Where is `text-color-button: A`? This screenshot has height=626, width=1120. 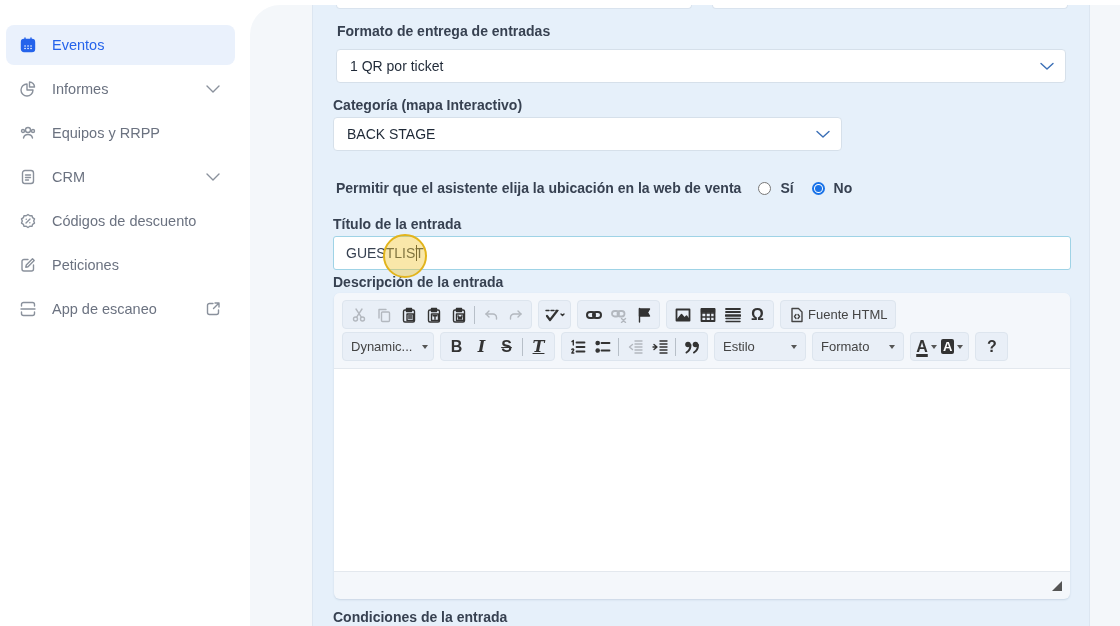 text-color-button: A is located at coordinates (926, 346).